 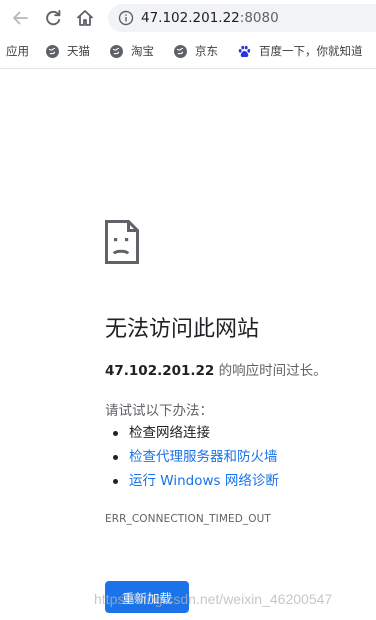 What do you see at coordinates (204, 481) in the screenshot?
I see `suggestion-link-diagnostics: 运行 Windows 网络诊断` at bounding box center [204, 481].